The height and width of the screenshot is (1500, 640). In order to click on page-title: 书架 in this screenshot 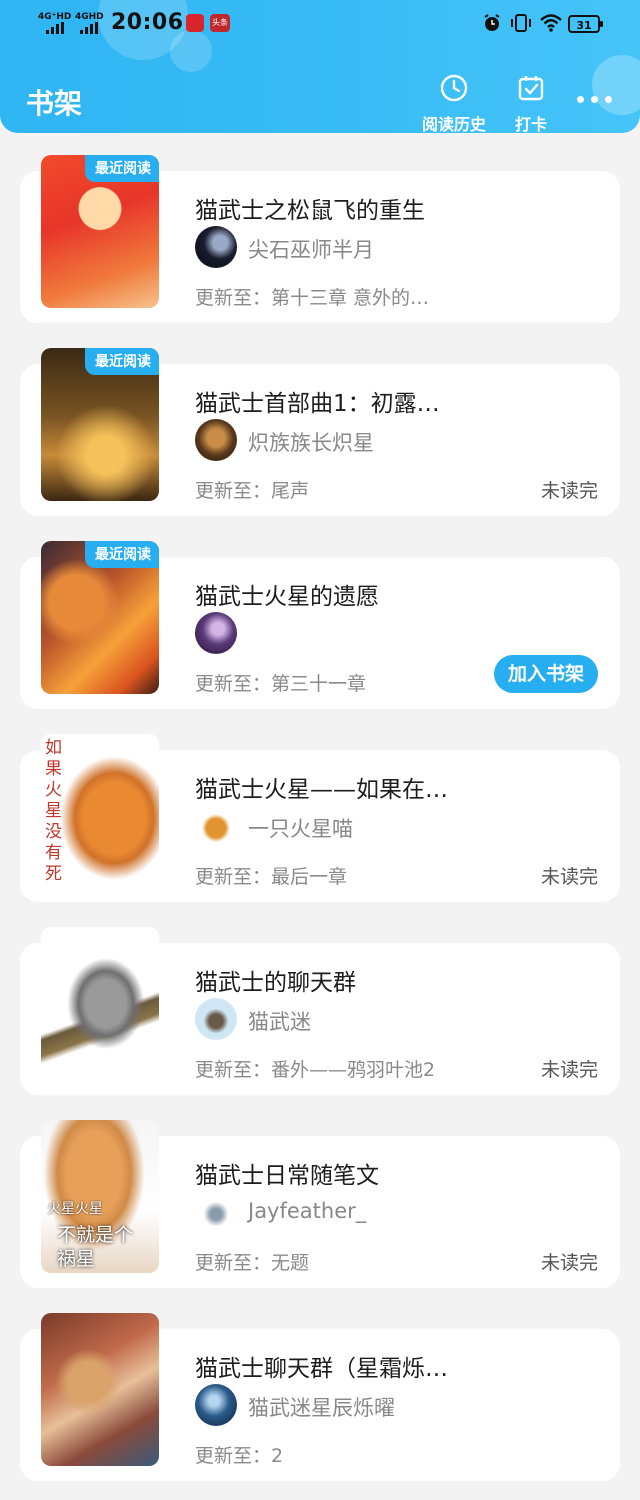, I will do `click(54, 103)`.